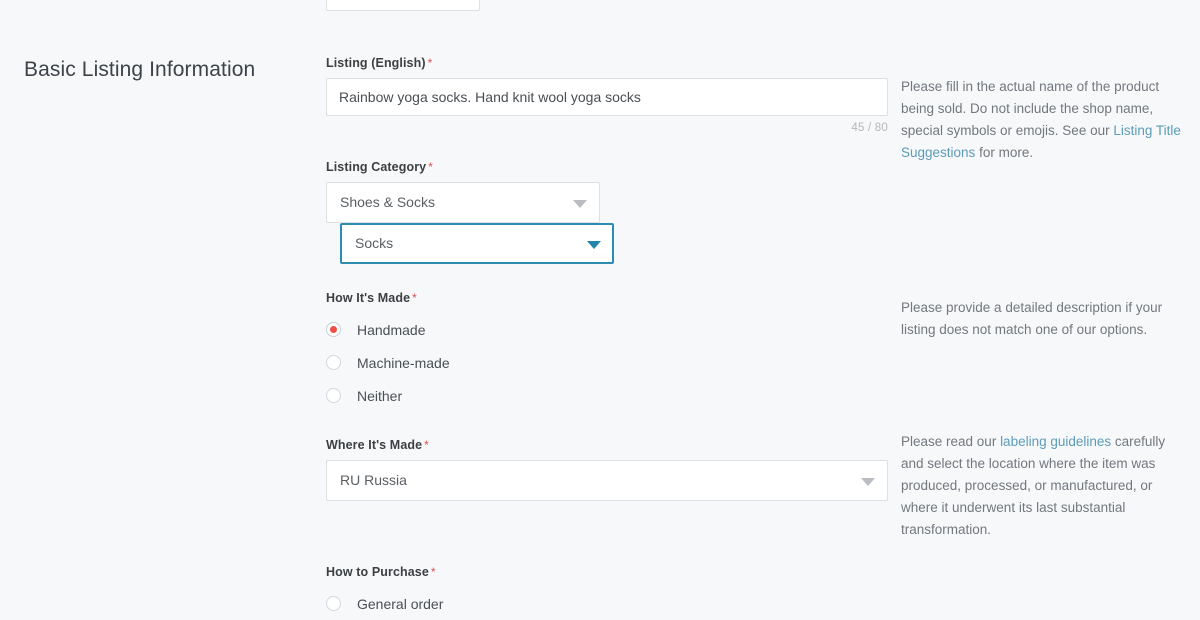 This screenshot has width=1200, height=620. What do you see at coordinates (376, 167) in the screenshot?
I see `listing-category-label-text: Listing Category` at bounding box center [376, 167].